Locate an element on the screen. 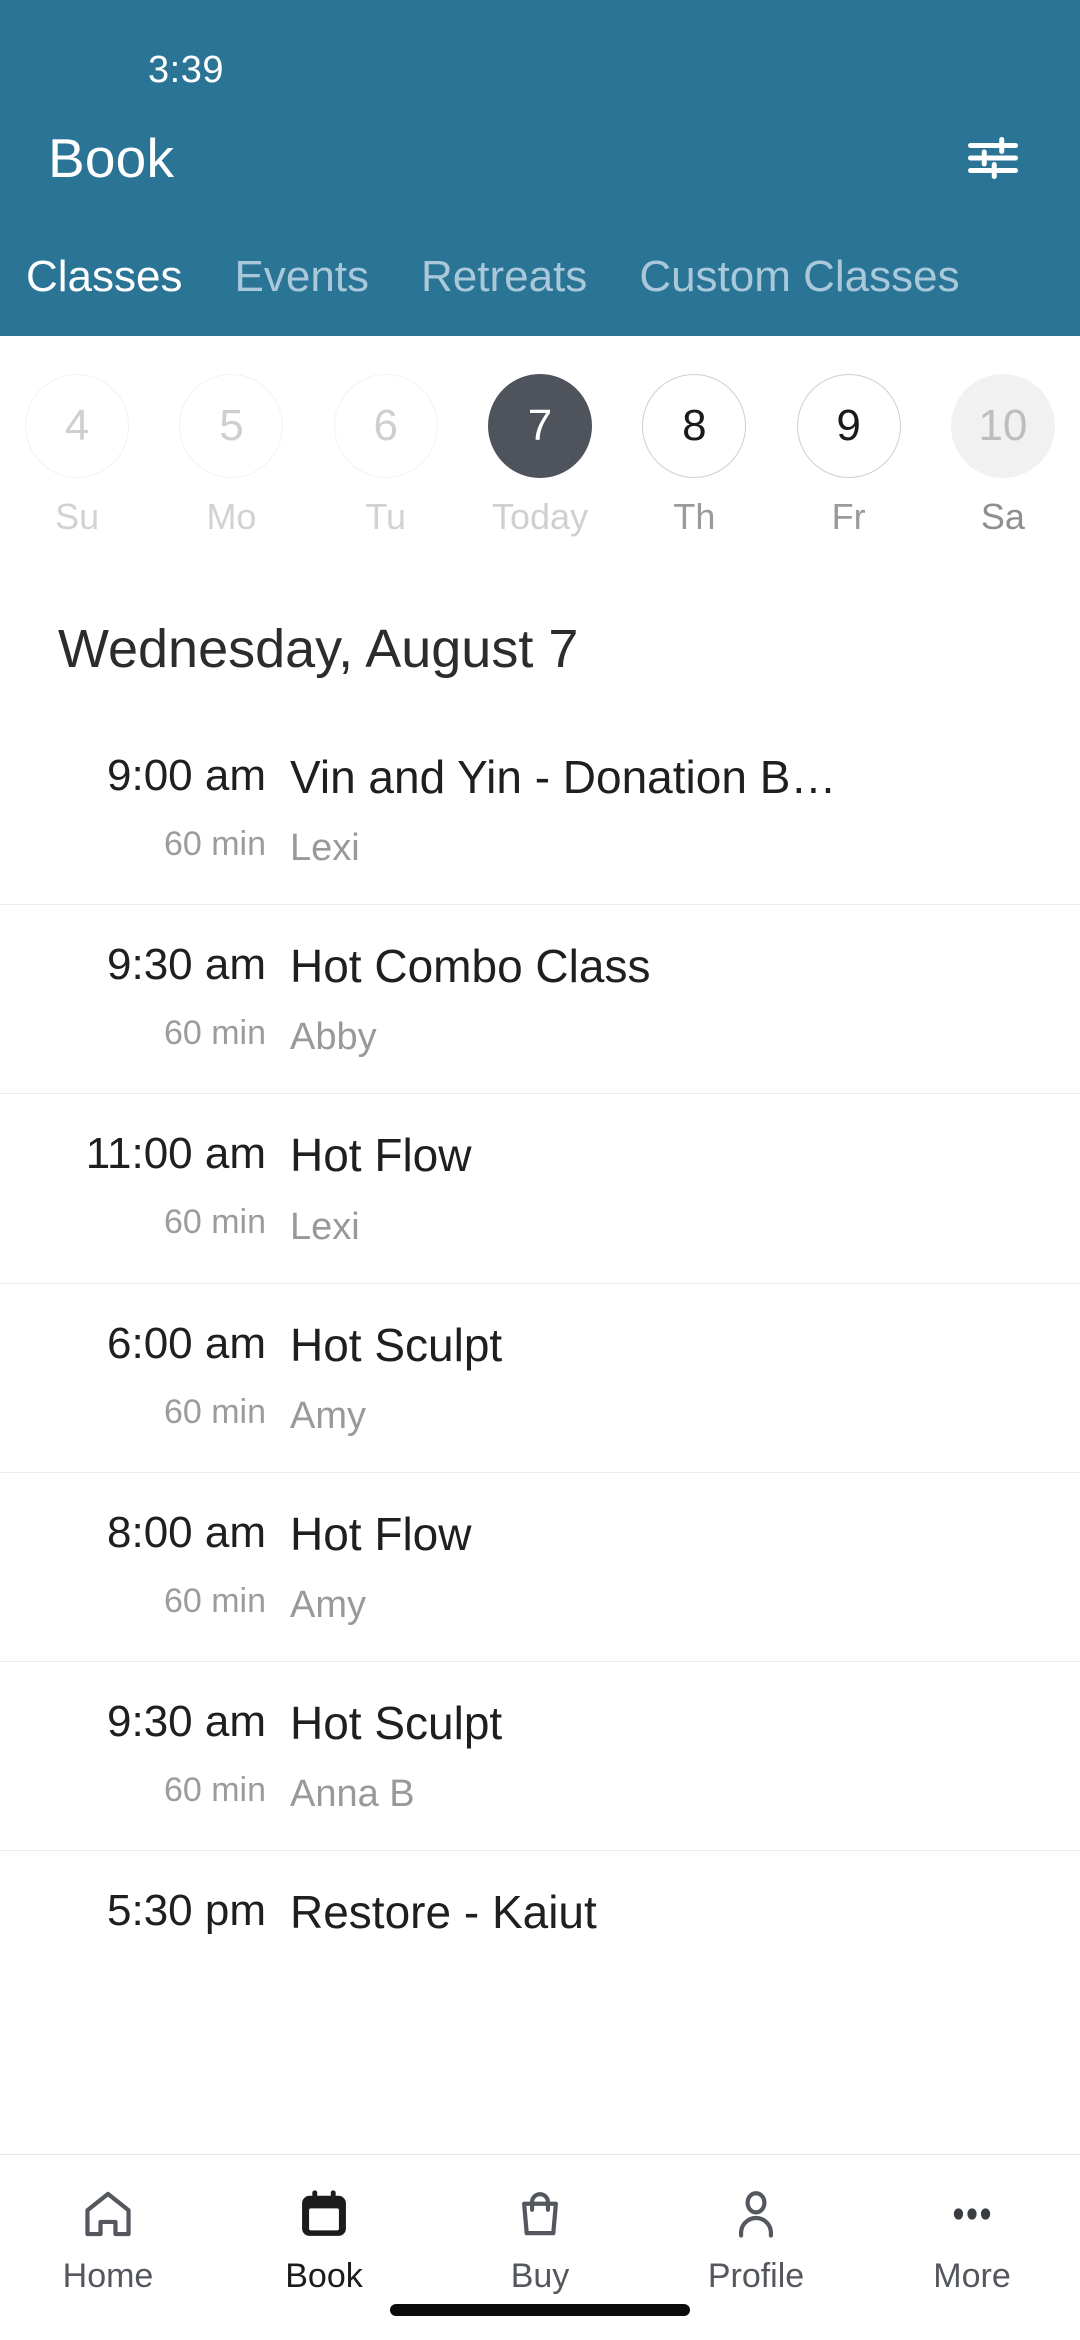 The height and width of the screenshot is (2340, 1080). date-cell-8: 8 Th is located at coordinates (694, 456).